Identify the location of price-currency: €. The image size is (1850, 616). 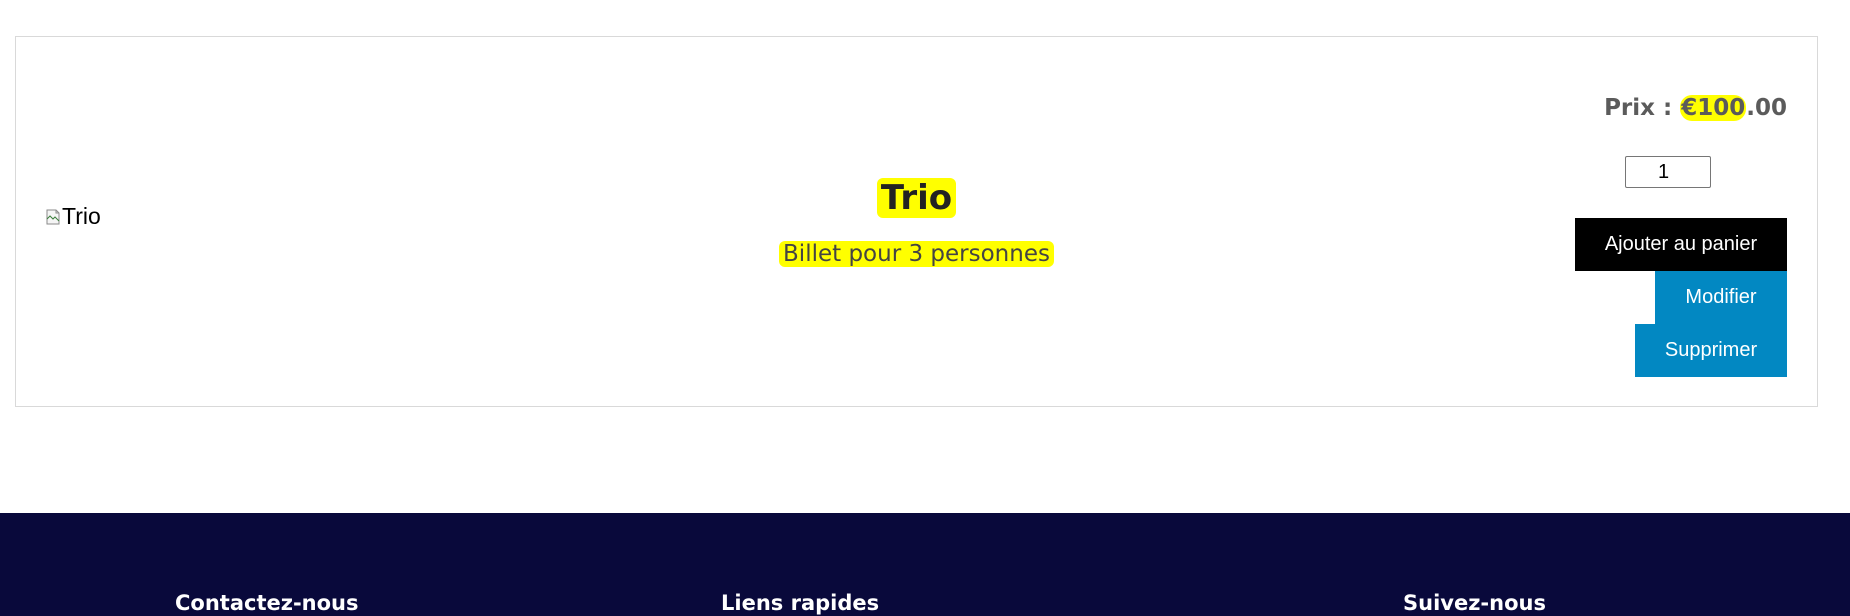
(1689, 108).